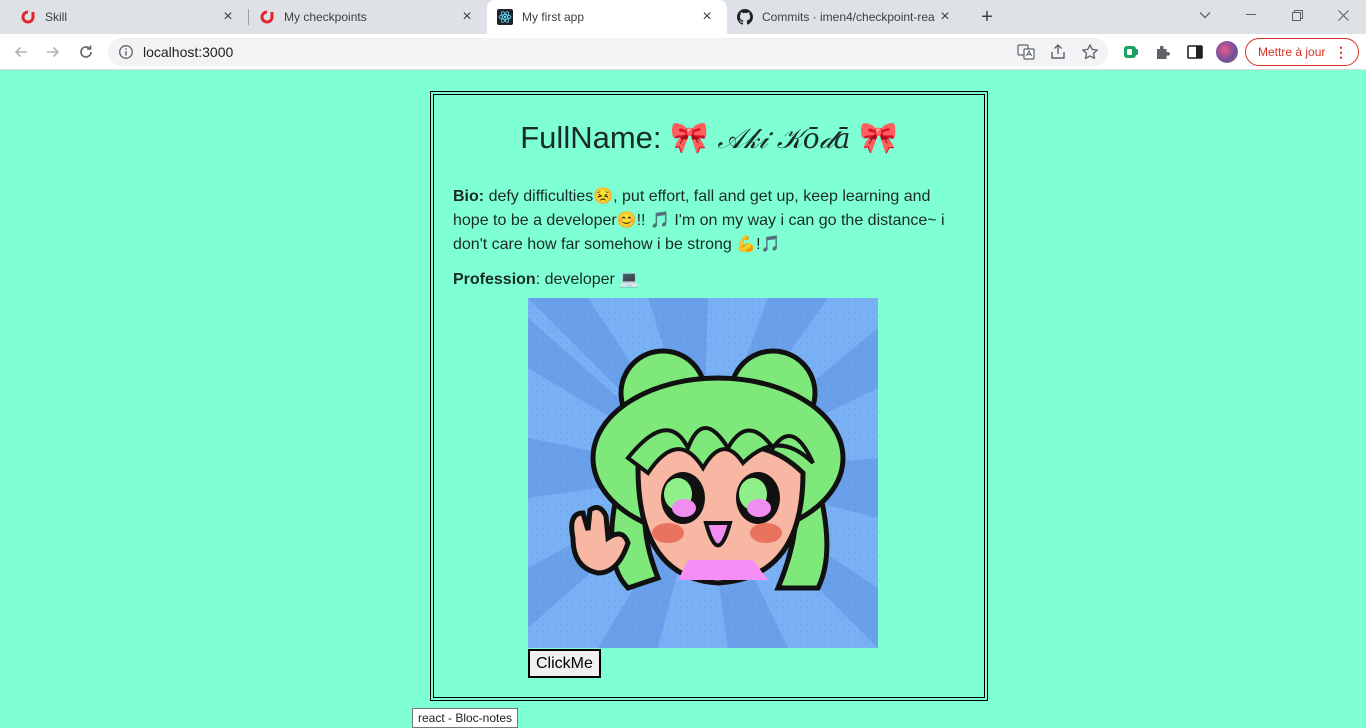 This screenshot has width=1366, height=728. I want to click on fullname-value: 𝒜𝓀𝒾 𝒦ō𝒹ā, so click(784, 138).